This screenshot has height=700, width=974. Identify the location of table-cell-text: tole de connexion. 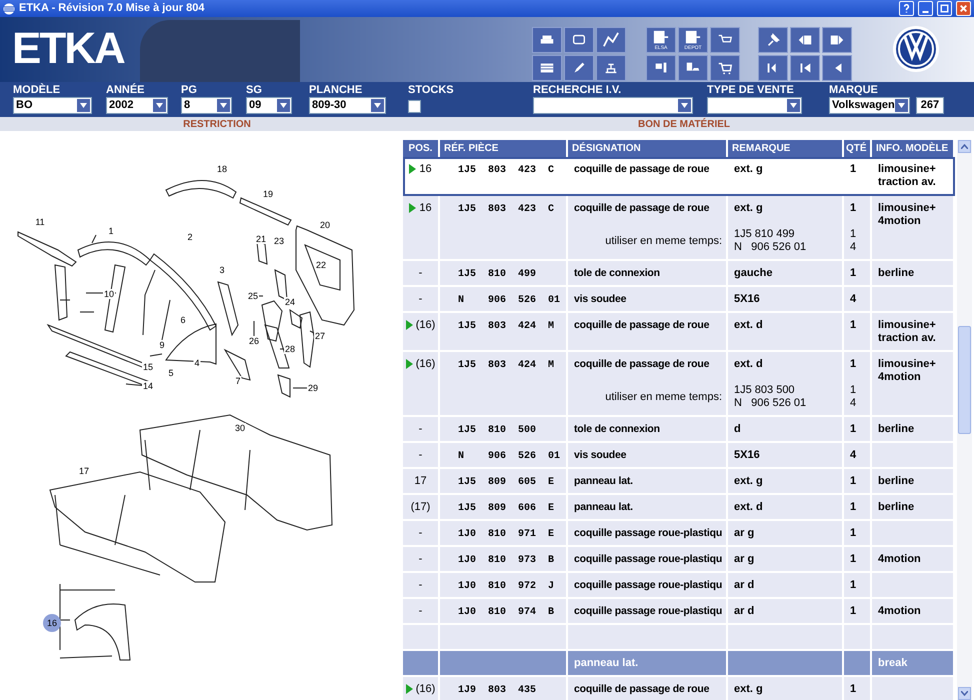
(617, 273).